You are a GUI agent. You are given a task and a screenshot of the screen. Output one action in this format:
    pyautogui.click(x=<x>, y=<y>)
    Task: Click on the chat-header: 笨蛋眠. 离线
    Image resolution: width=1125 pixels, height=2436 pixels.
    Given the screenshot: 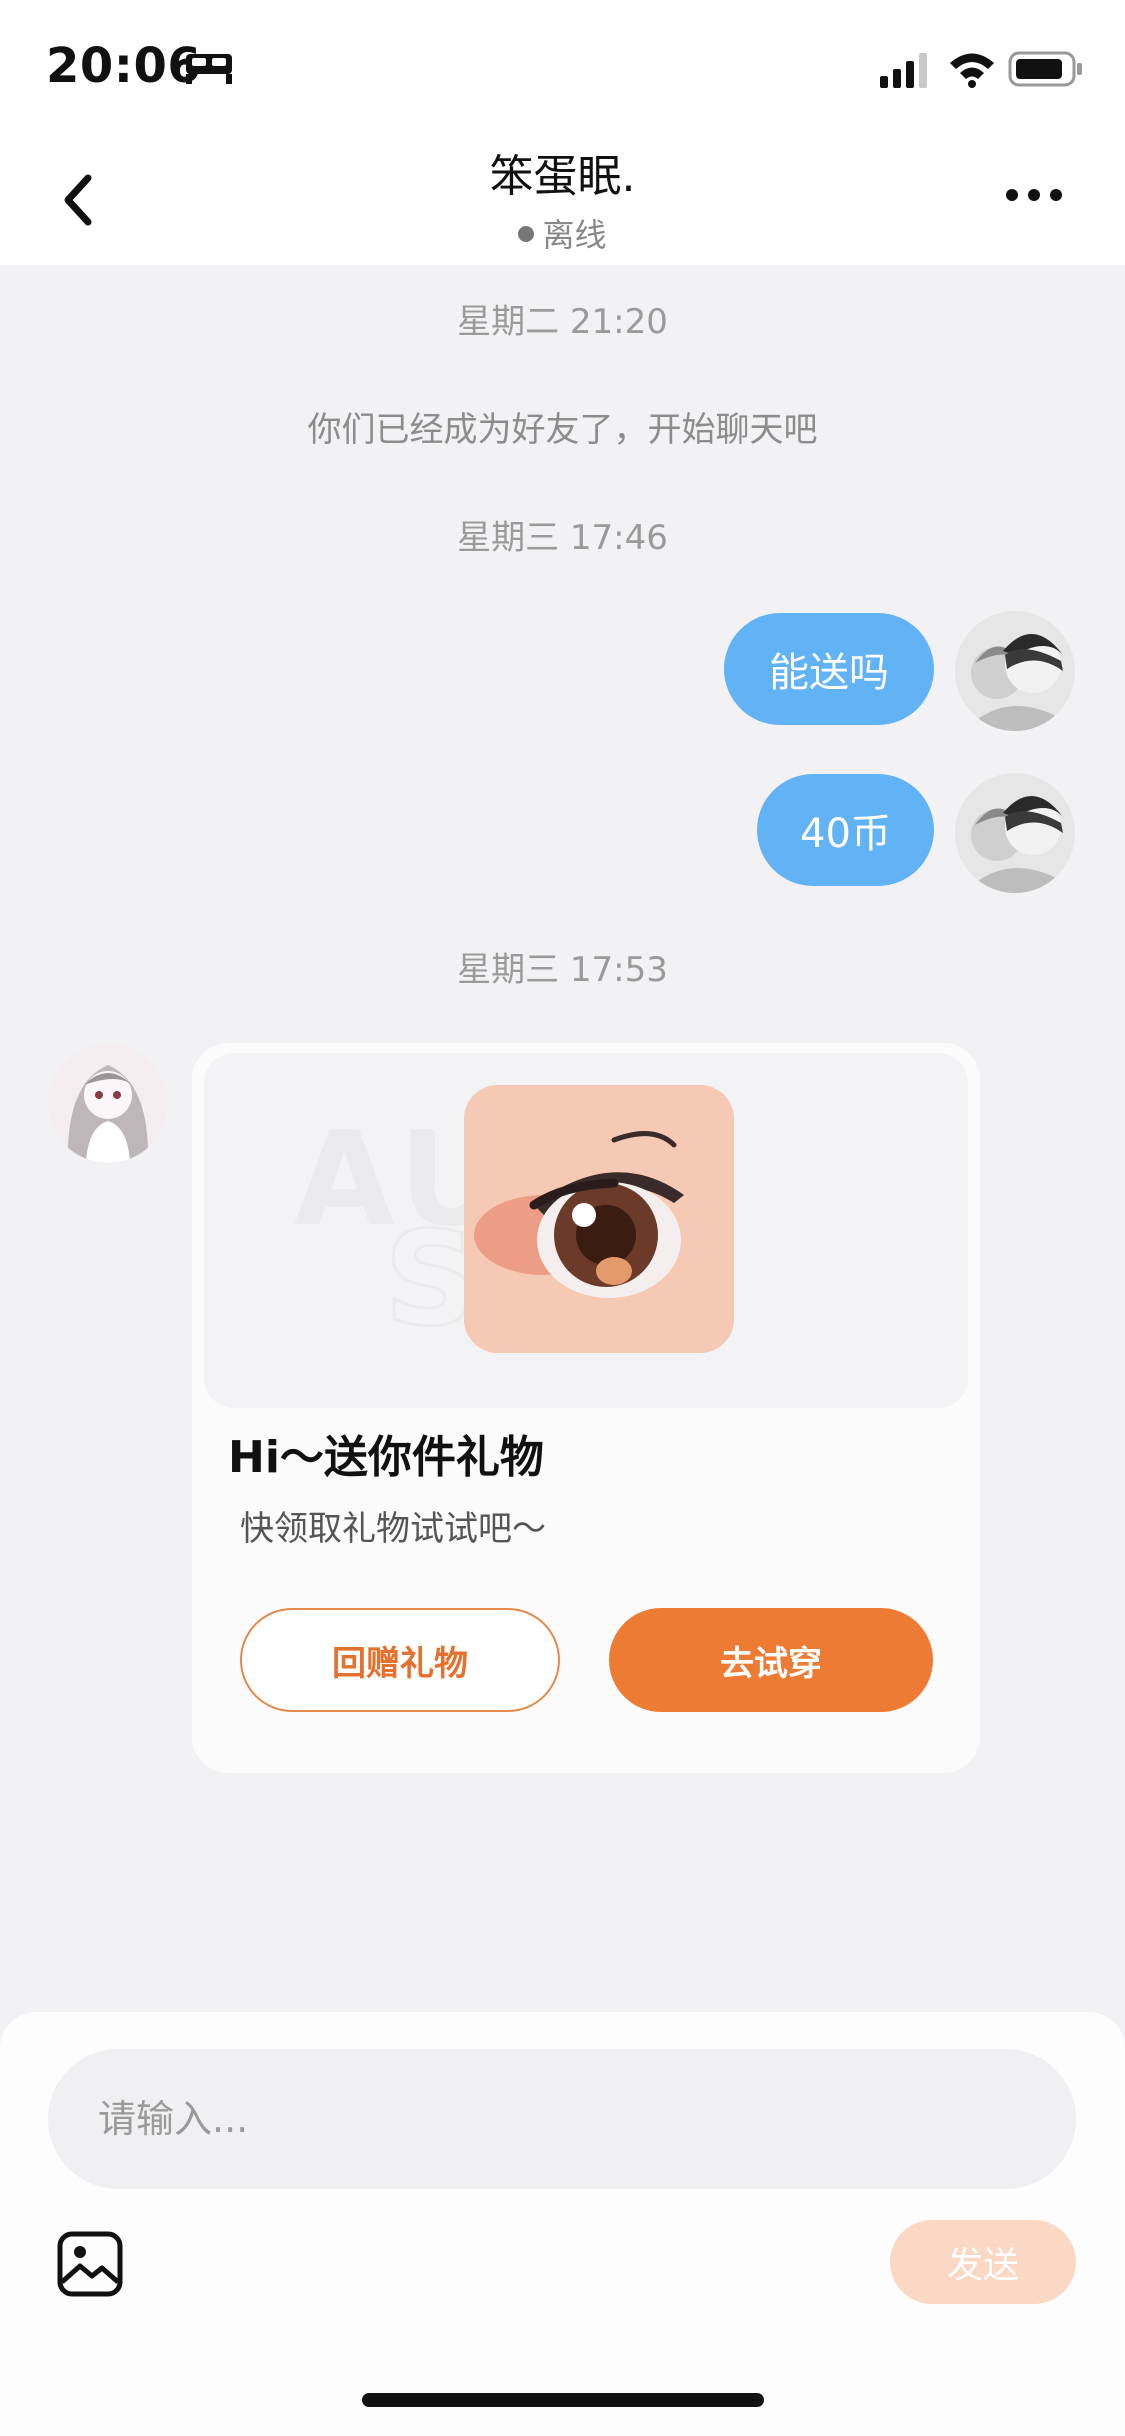 What is the action you would take?
    pyautogui.click(x=562, y=197)
    